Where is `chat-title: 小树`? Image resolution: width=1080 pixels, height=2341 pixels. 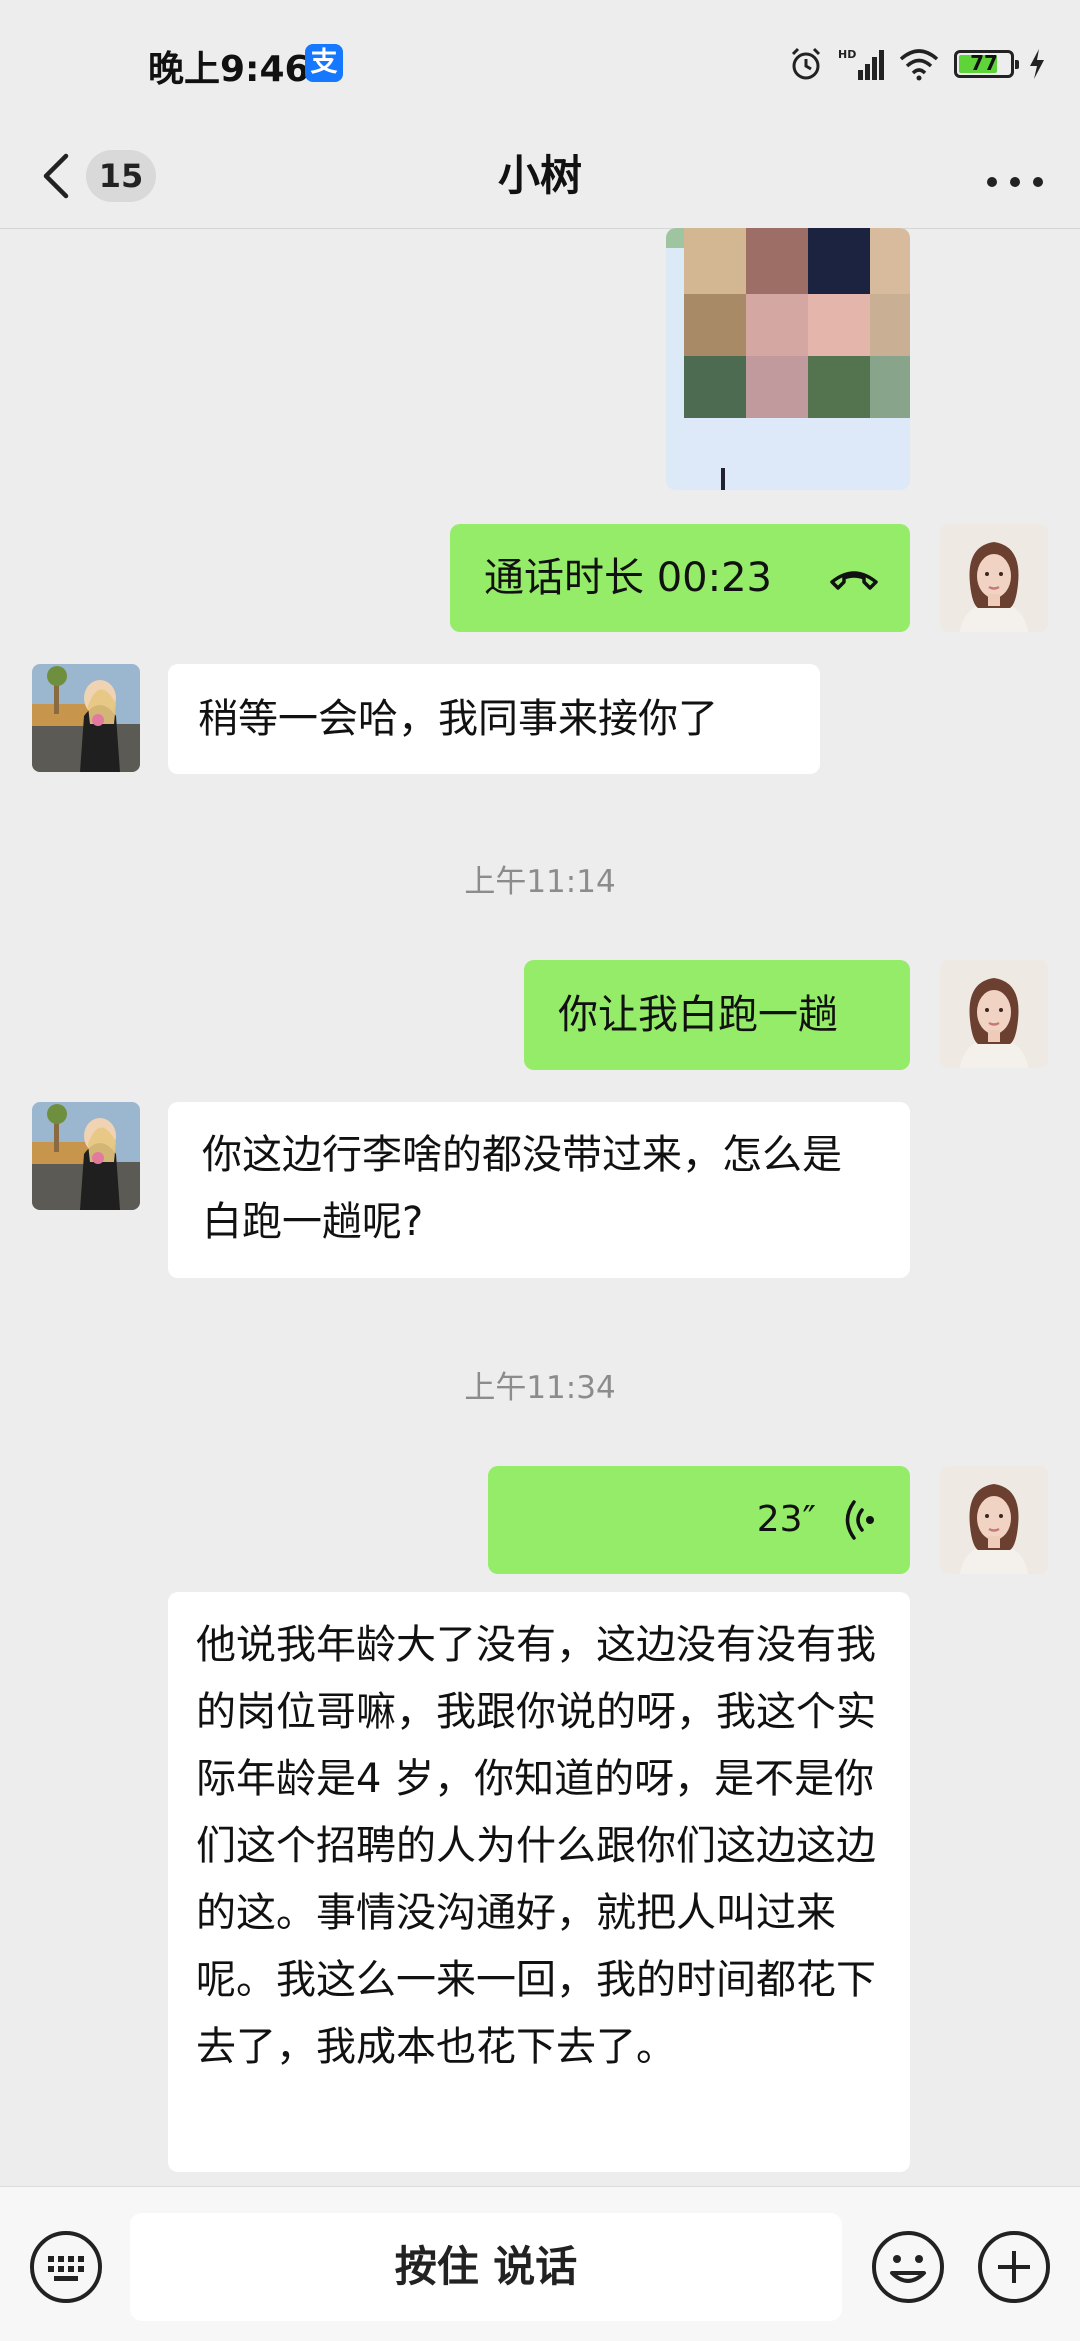 chat-title: 小树 is located at coordinates (539, 175).